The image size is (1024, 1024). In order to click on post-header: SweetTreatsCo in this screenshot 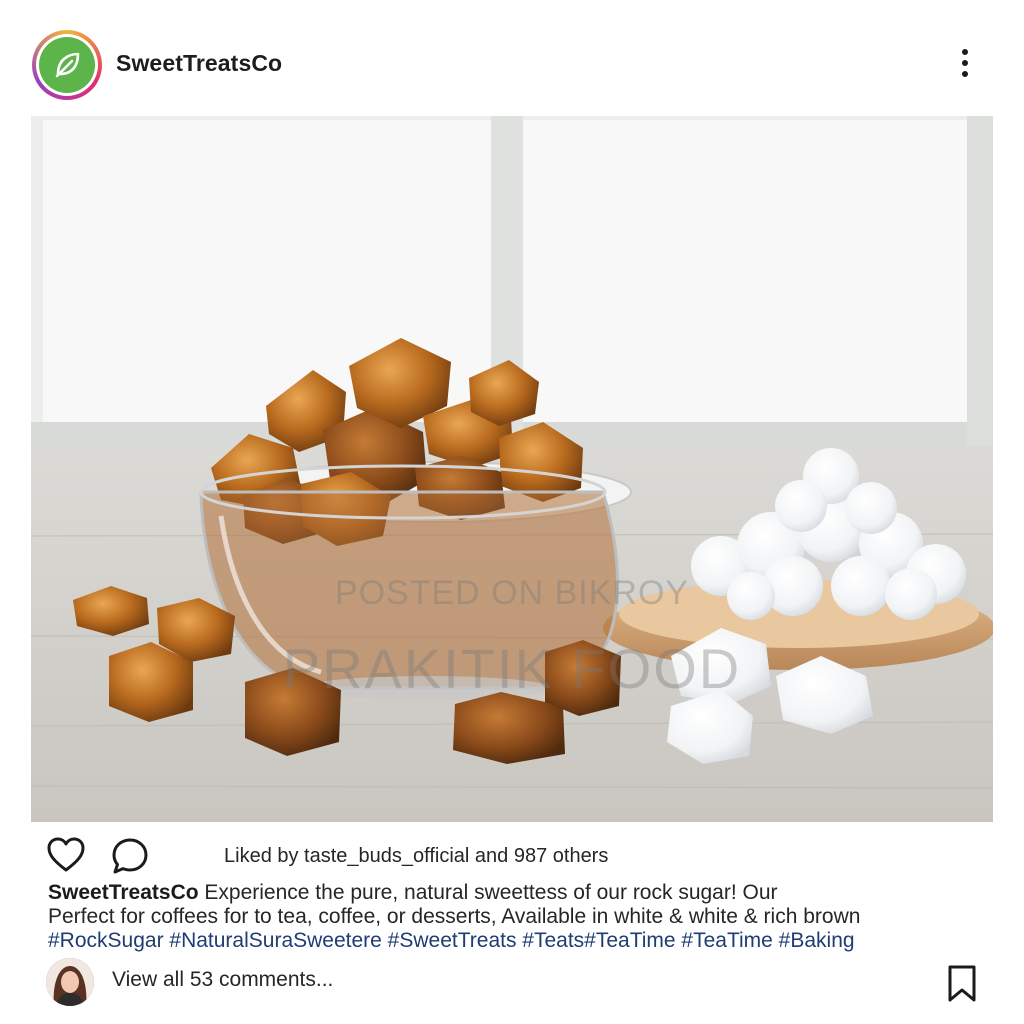, I will do `click(512, 58)`.